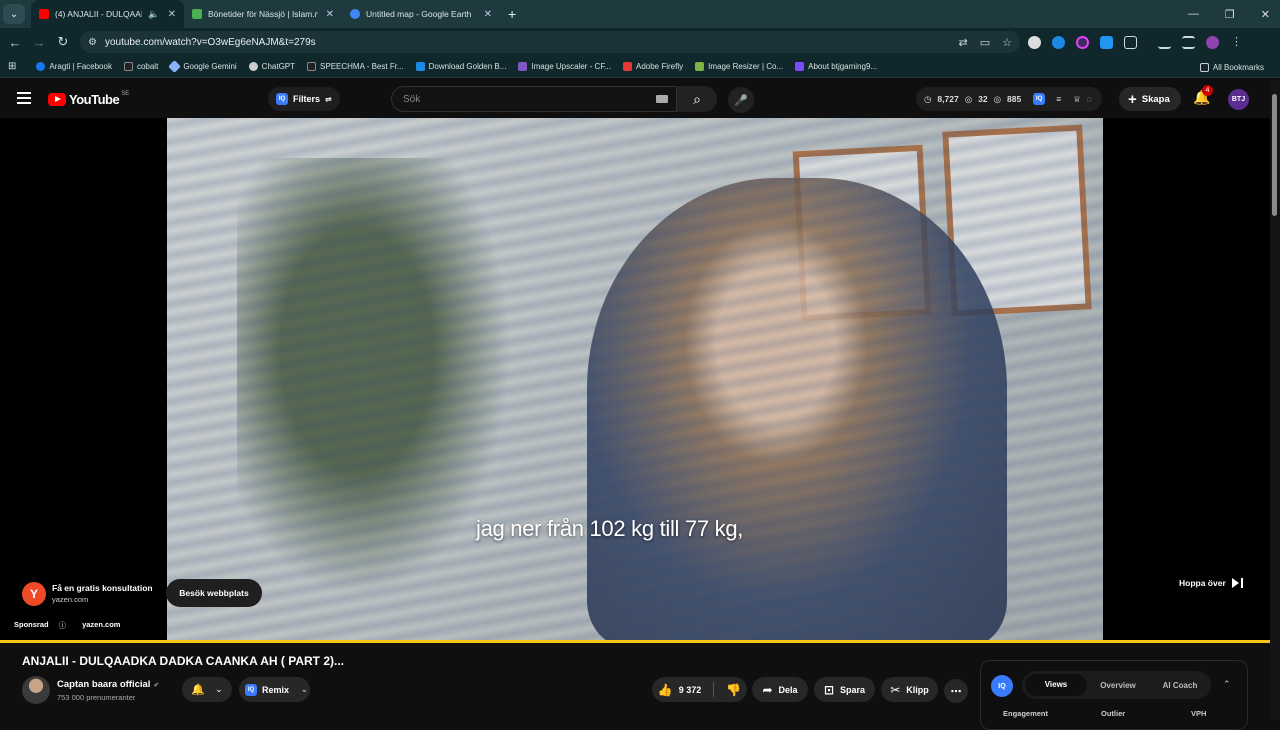 This screenshot has height=730, width=1280. What do you see at coordinates (917, 689) in the screenshot?
I see `clip-label: Klipp` at bounding box center [917, 689].